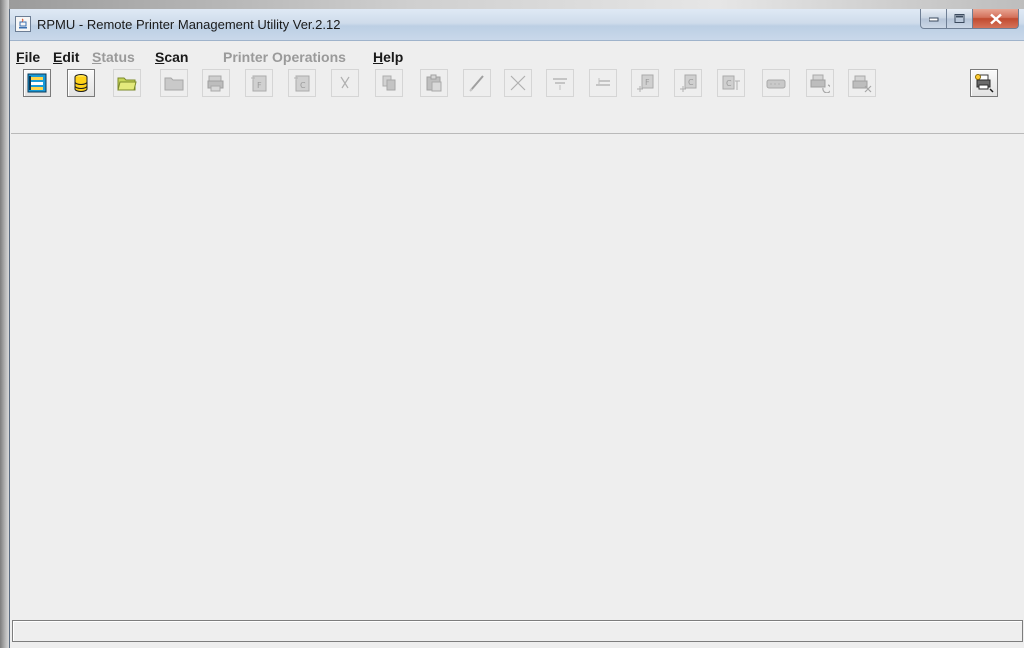 The image size is (1024, 648). I want to click on database-button, so click(81, 83).